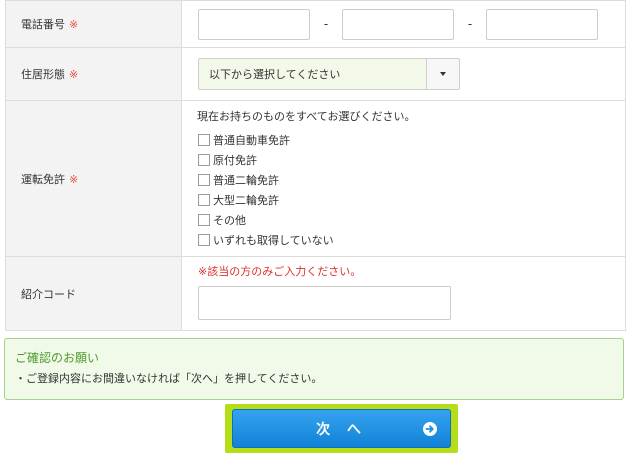  What do you see at coordinates (48, 294) in the screenshot?
I see `referral-label: 紹介コード` at bounding box center [48, 294].